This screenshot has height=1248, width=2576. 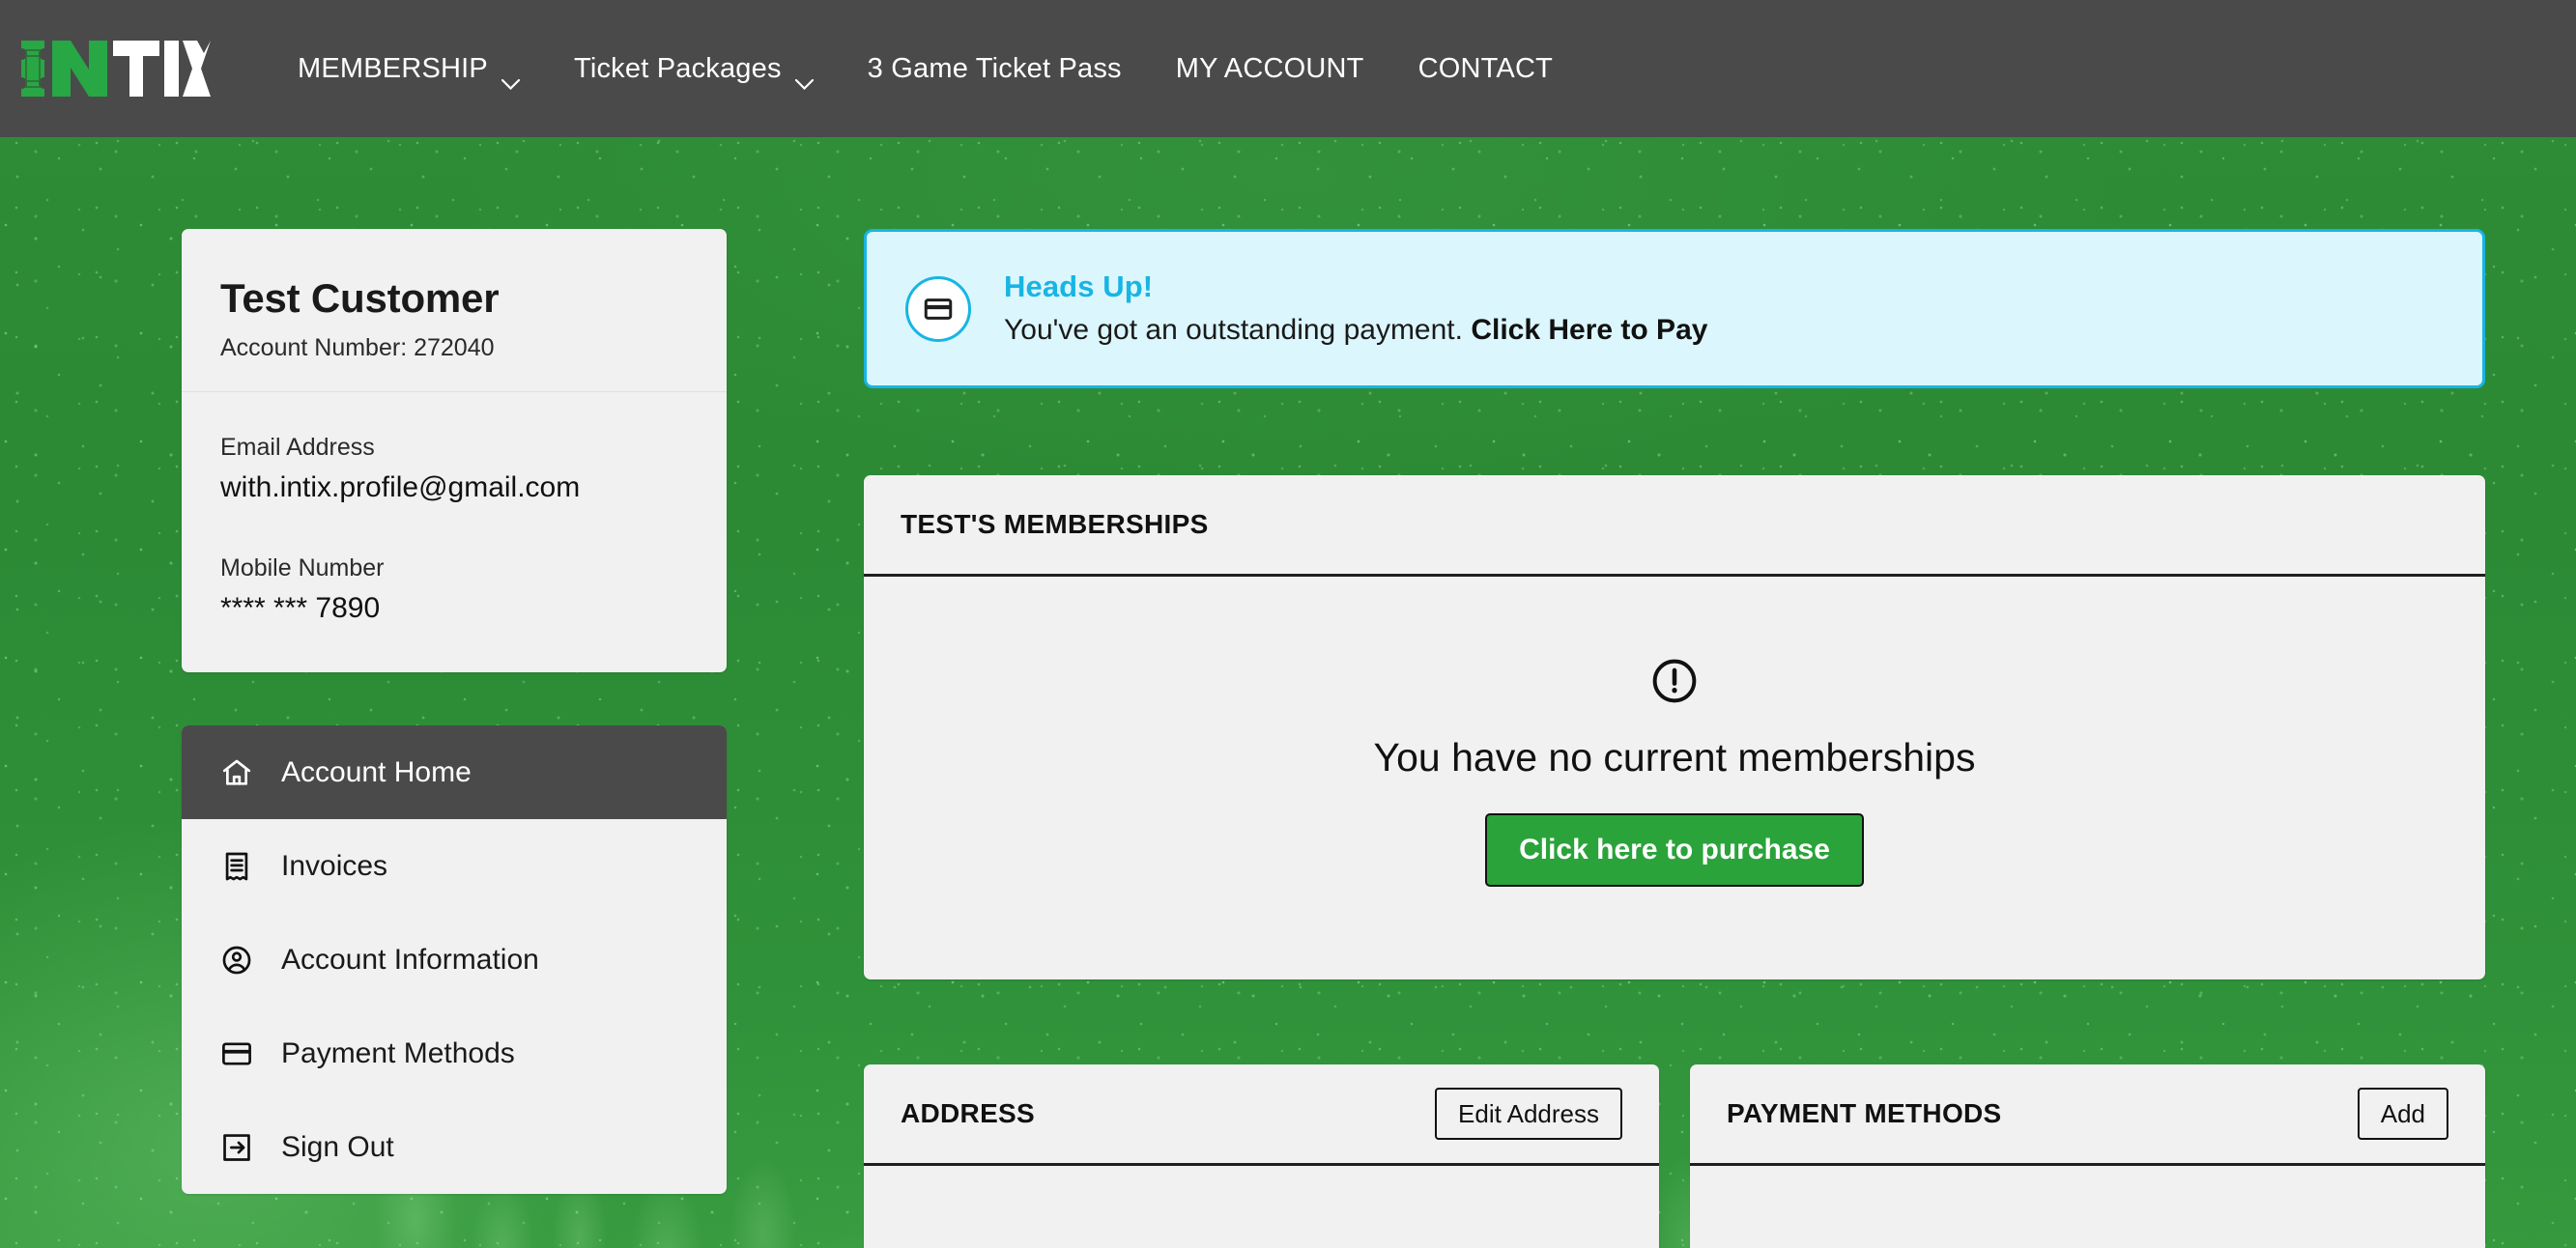 I want to click on nav-item-ticket-packages: Ticket Packages, so click(x=694, y=68).